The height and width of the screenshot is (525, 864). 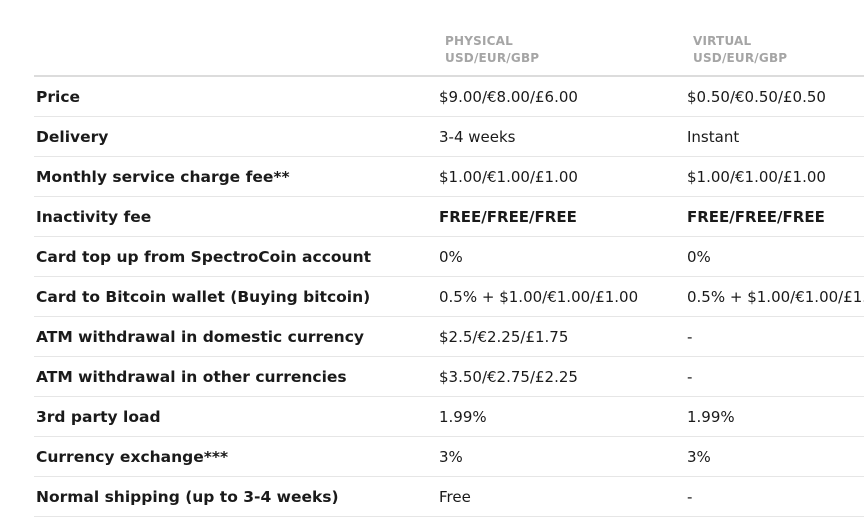 I want to click on row-label: 3rd party load, so click(x=98, y=417).